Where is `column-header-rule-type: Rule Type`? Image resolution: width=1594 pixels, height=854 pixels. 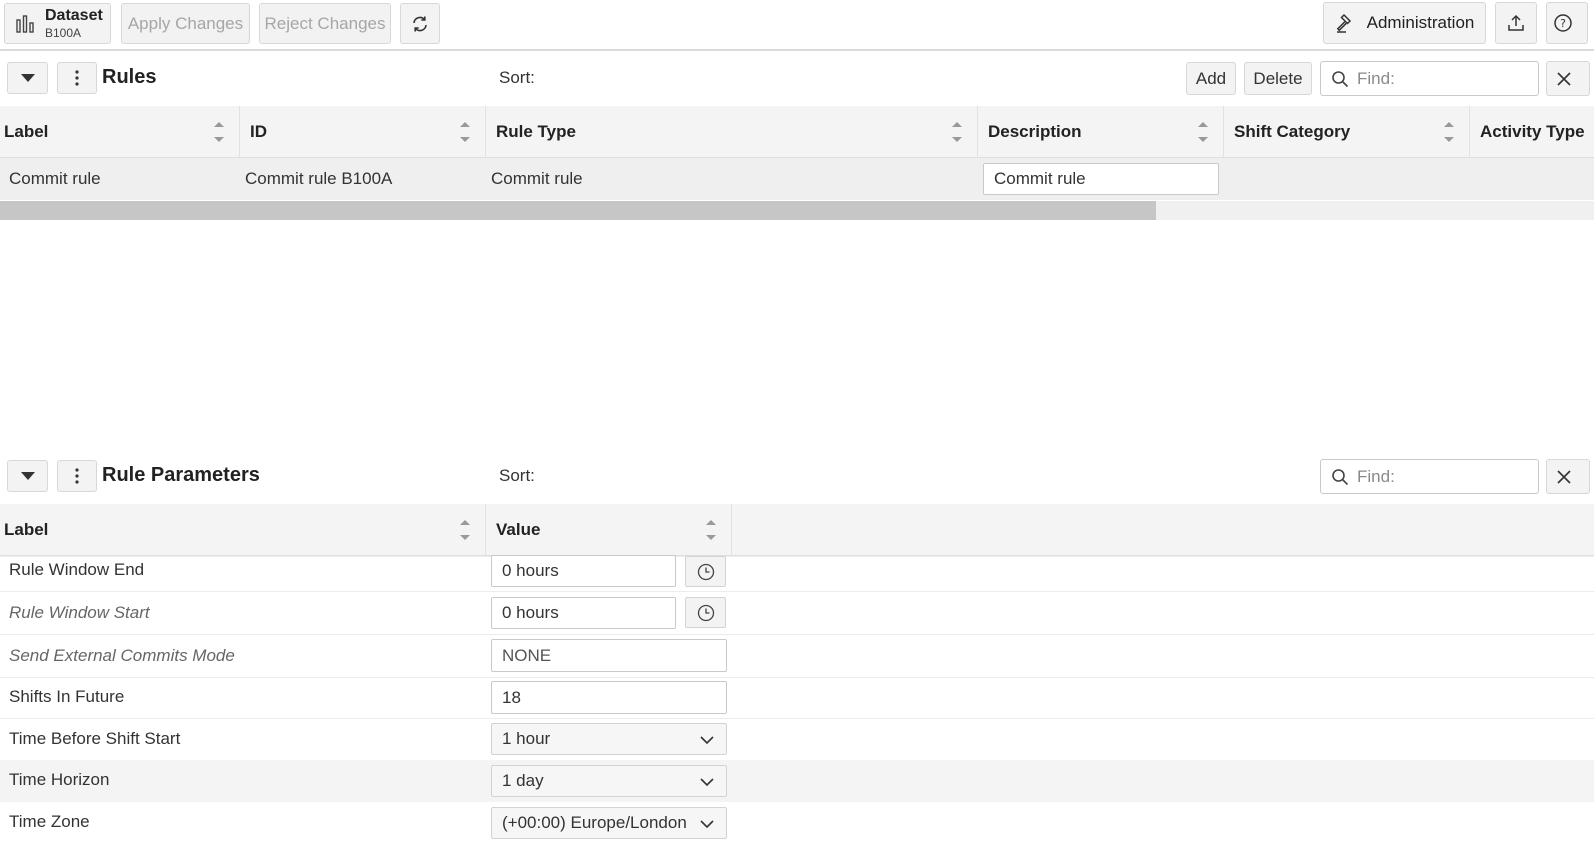
column-header-rule-type: Rule Type is located at coordinates (732, 132).